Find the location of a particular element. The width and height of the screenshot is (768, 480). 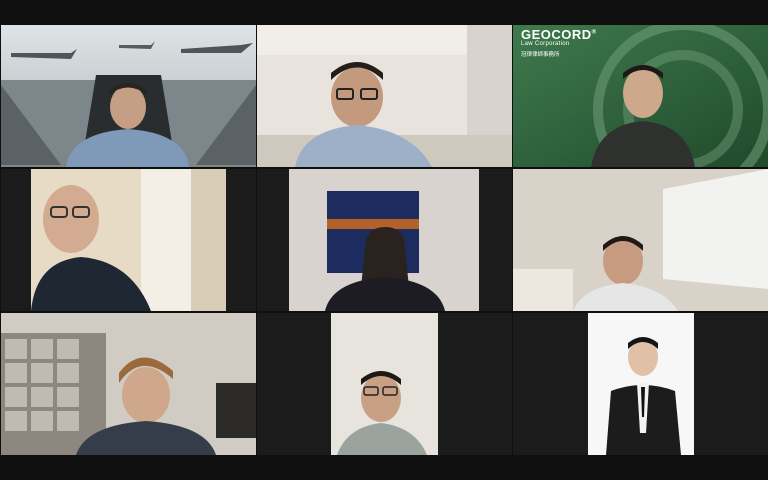

participant-1-video is located at coordinates (128, 96).